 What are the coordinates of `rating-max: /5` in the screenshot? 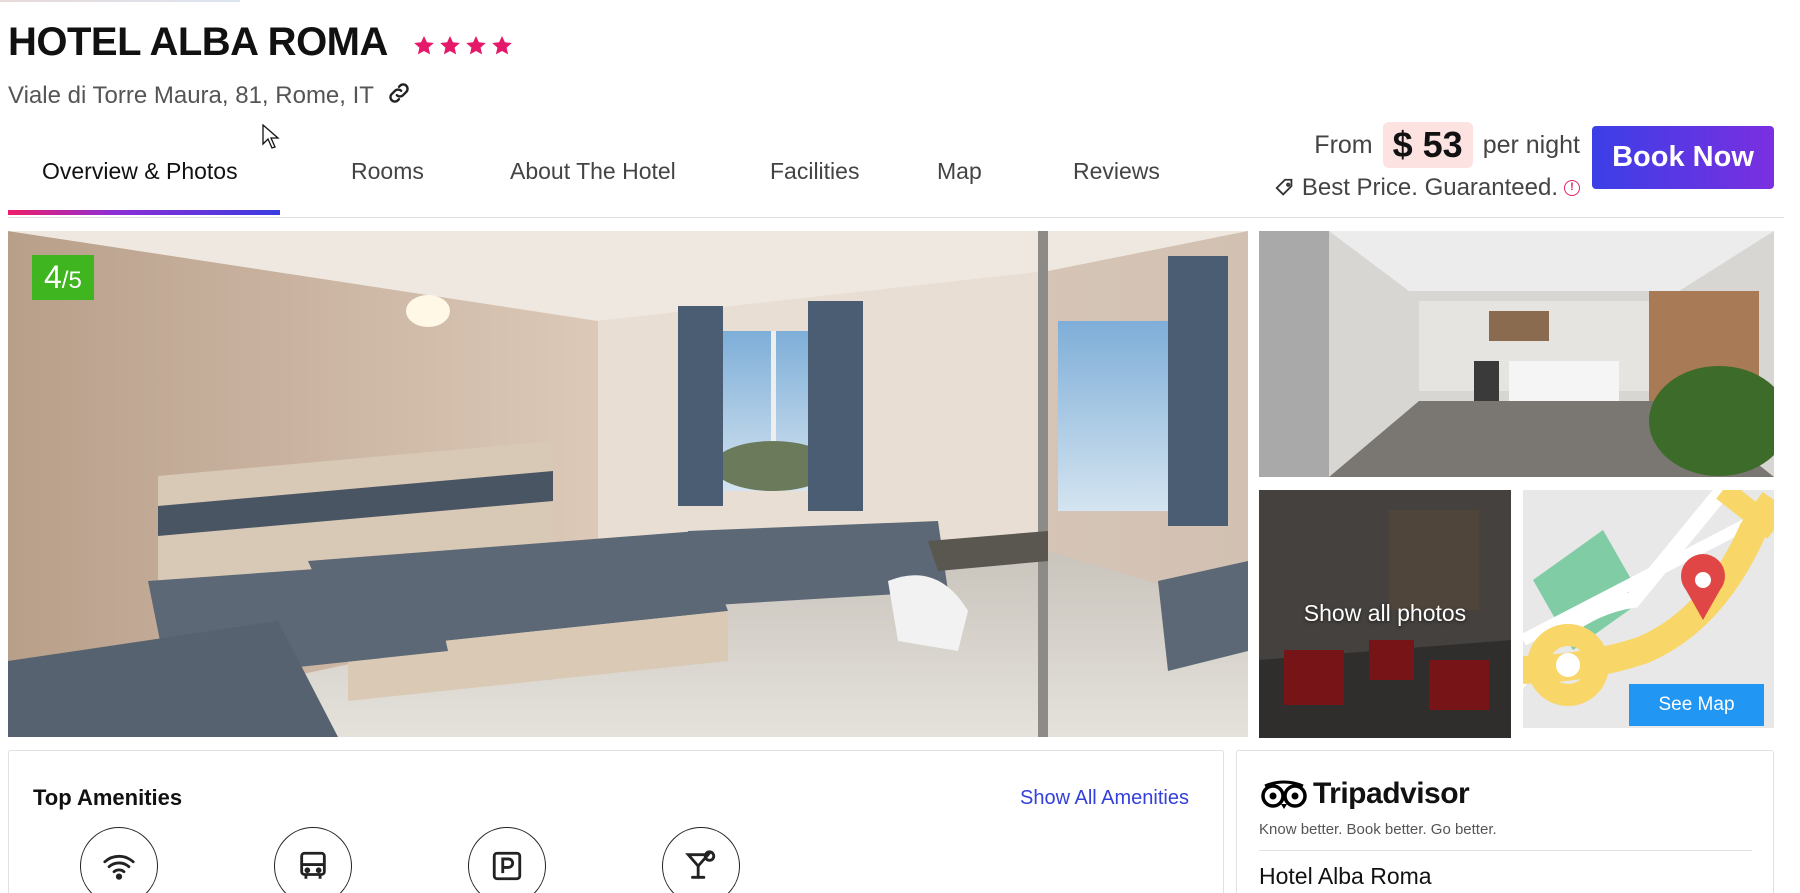 It's located at (71, 280).